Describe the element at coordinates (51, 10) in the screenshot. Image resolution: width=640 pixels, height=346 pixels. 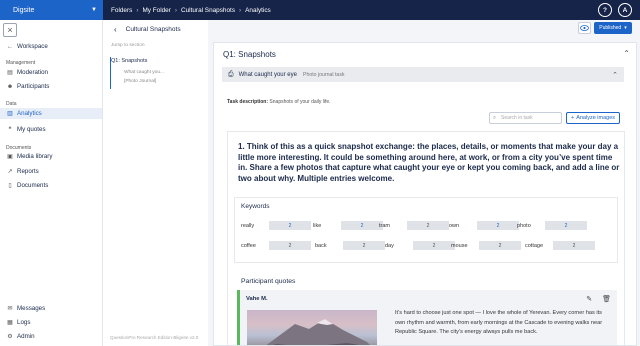
I see `brand-switcher: Digsite ▼` at that location.